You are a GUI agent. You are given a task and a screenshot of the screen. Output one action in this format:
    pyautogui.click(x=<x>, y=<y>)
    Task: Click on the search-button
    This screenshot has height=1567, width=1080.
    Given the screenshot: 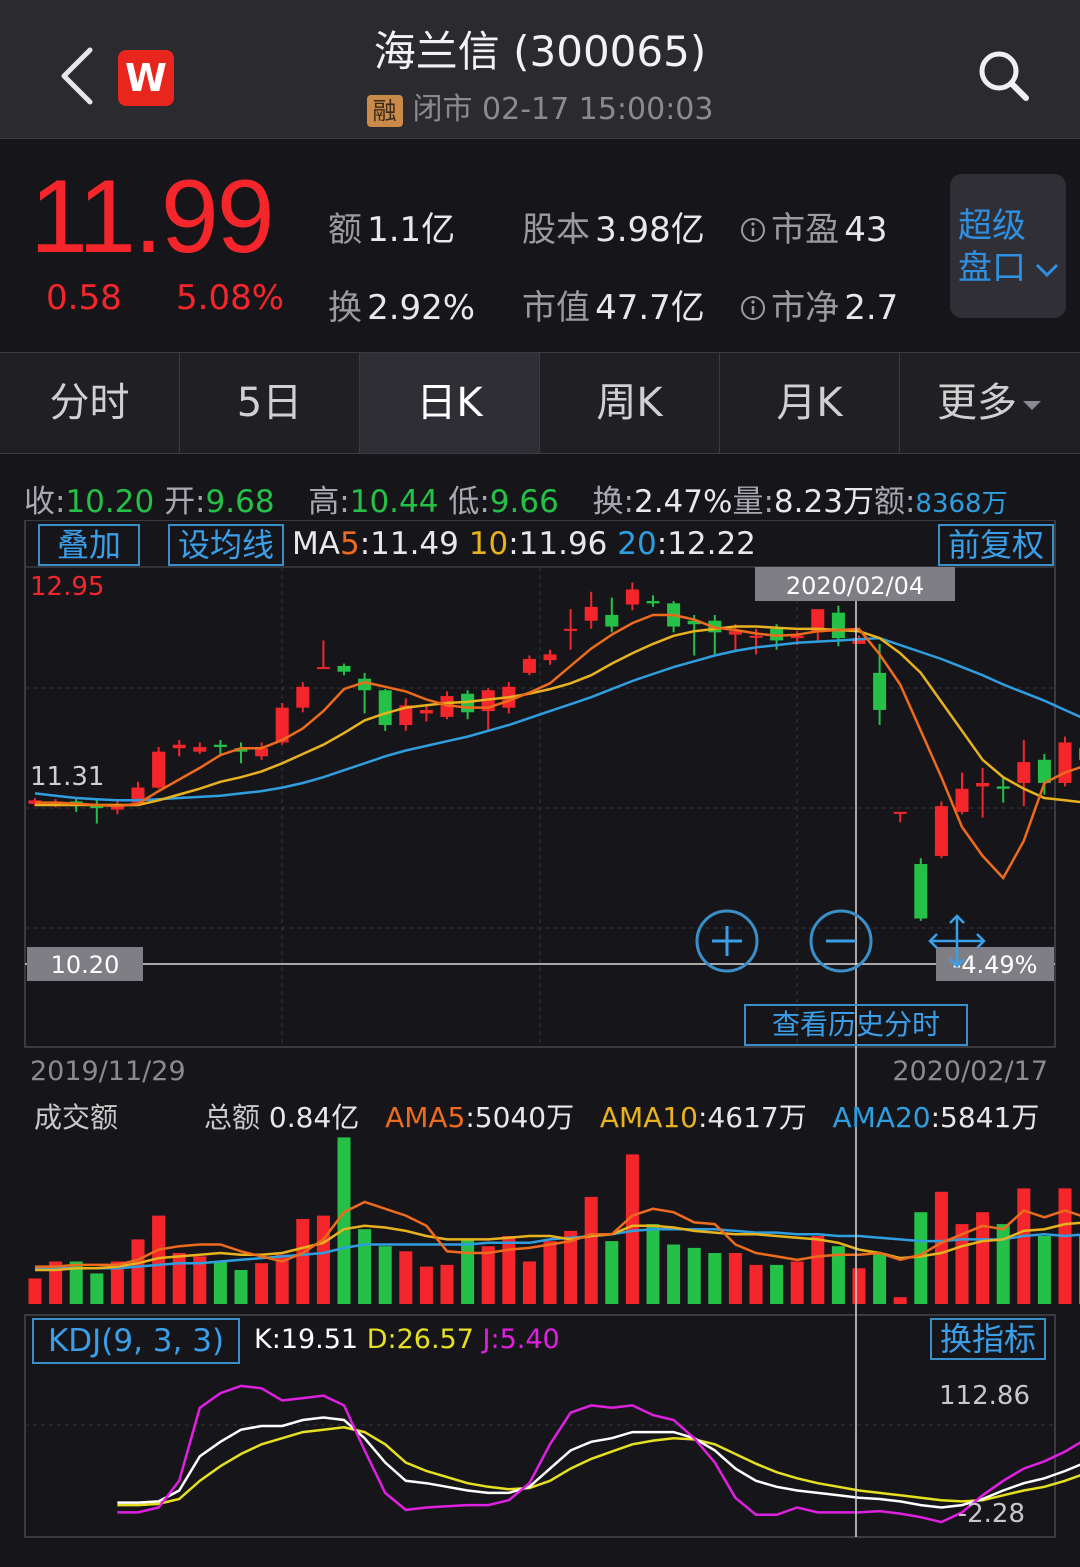 What is the action you would take?
    pyautogui.click(x=1004, y=76)
    